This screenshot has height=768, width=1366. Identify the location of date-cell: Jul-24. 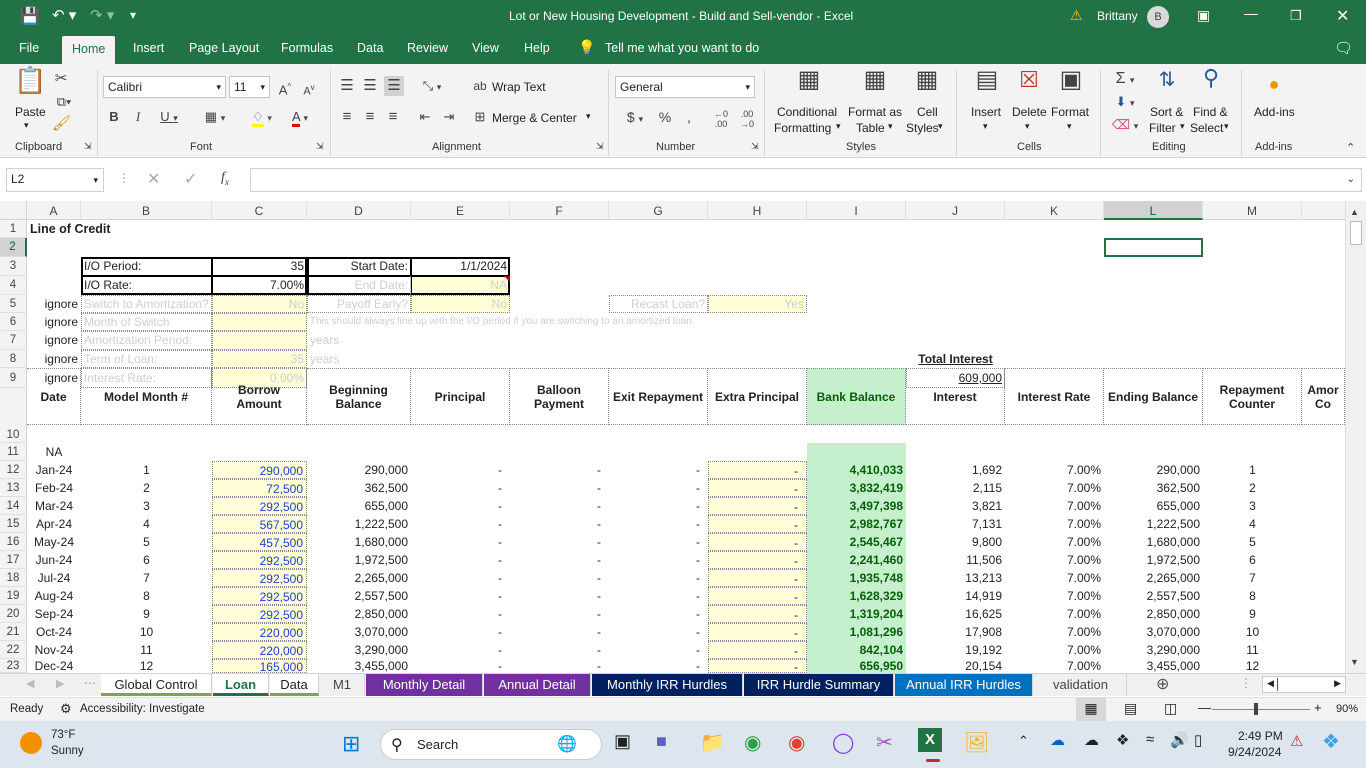
(54, 578).